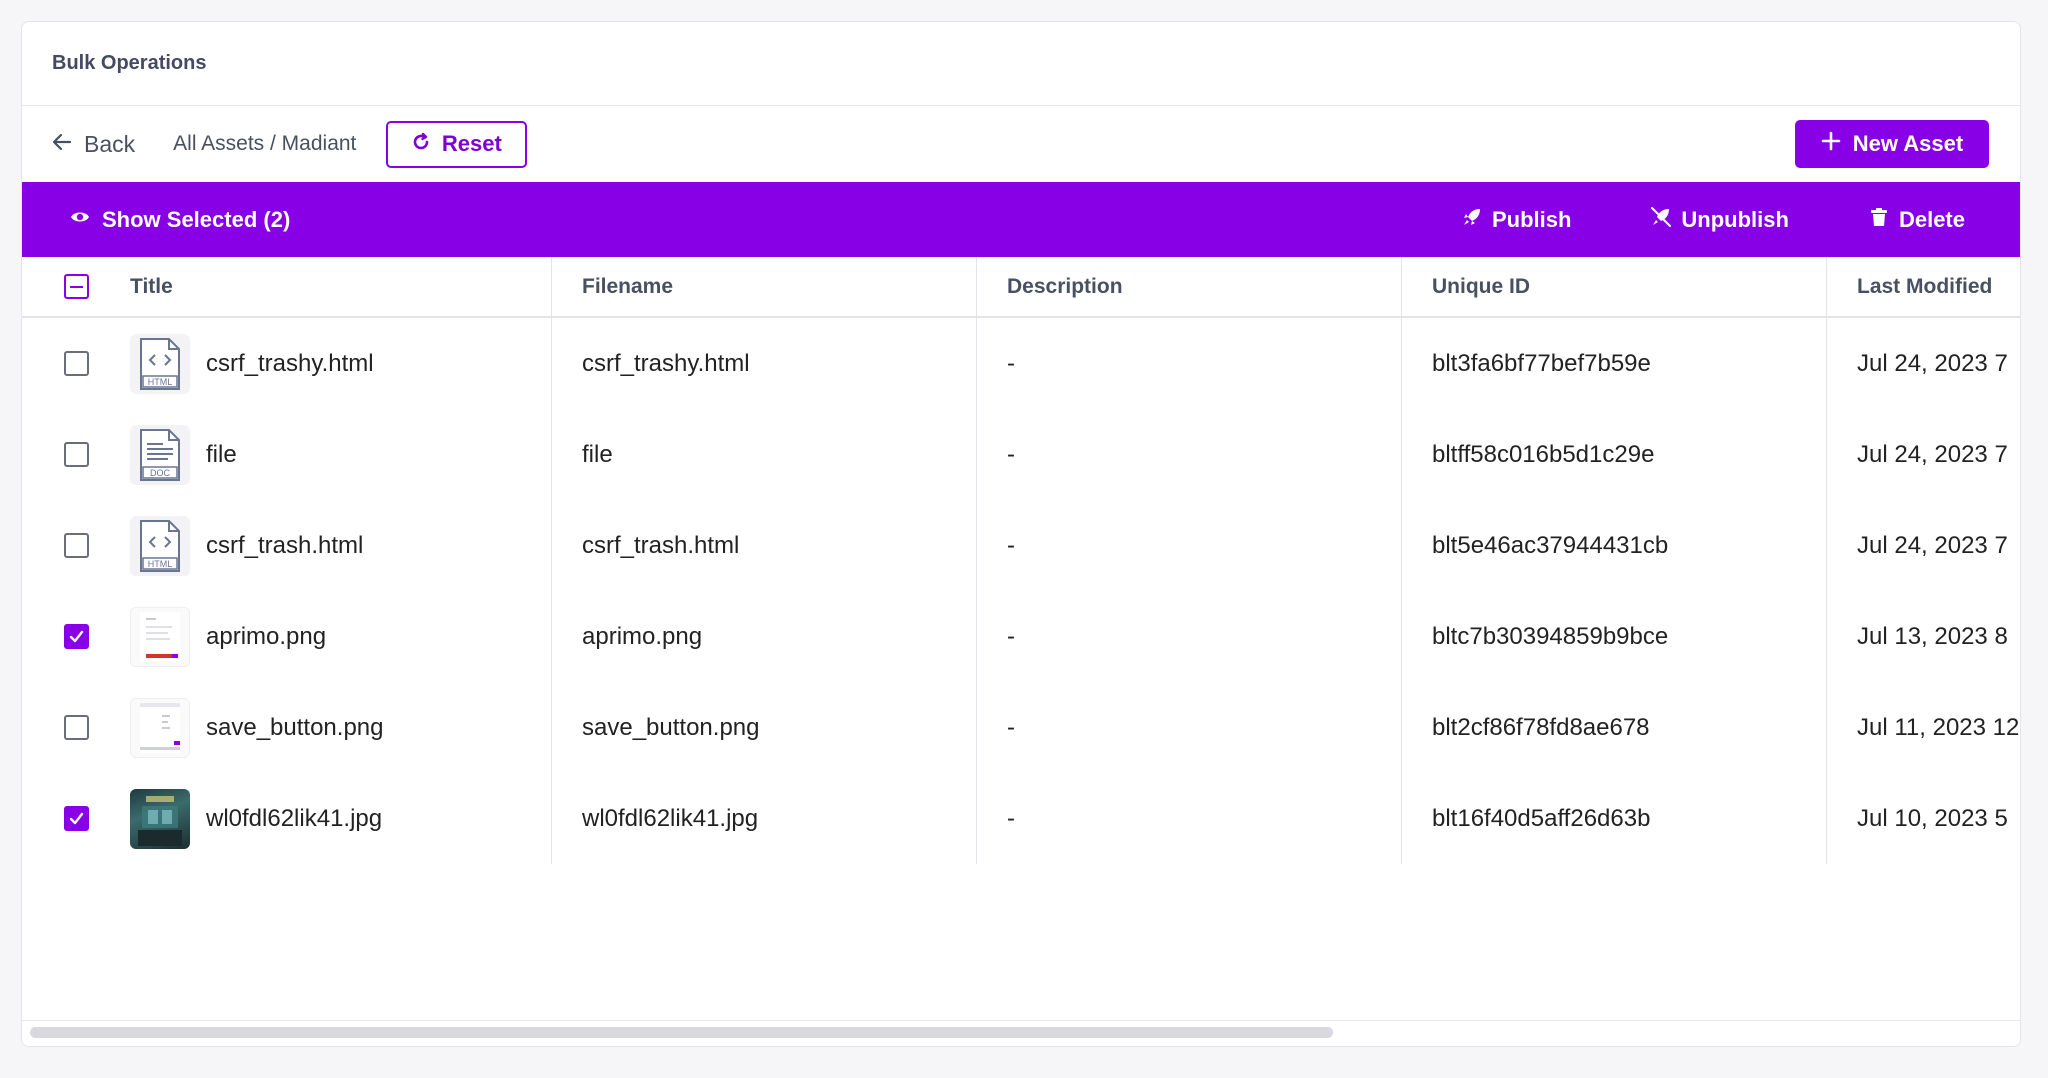  Describe the element at coordinates (670, 818) in the screenshot. I see `asset-filename: wl0fdl62lik41.jpg` at that location.